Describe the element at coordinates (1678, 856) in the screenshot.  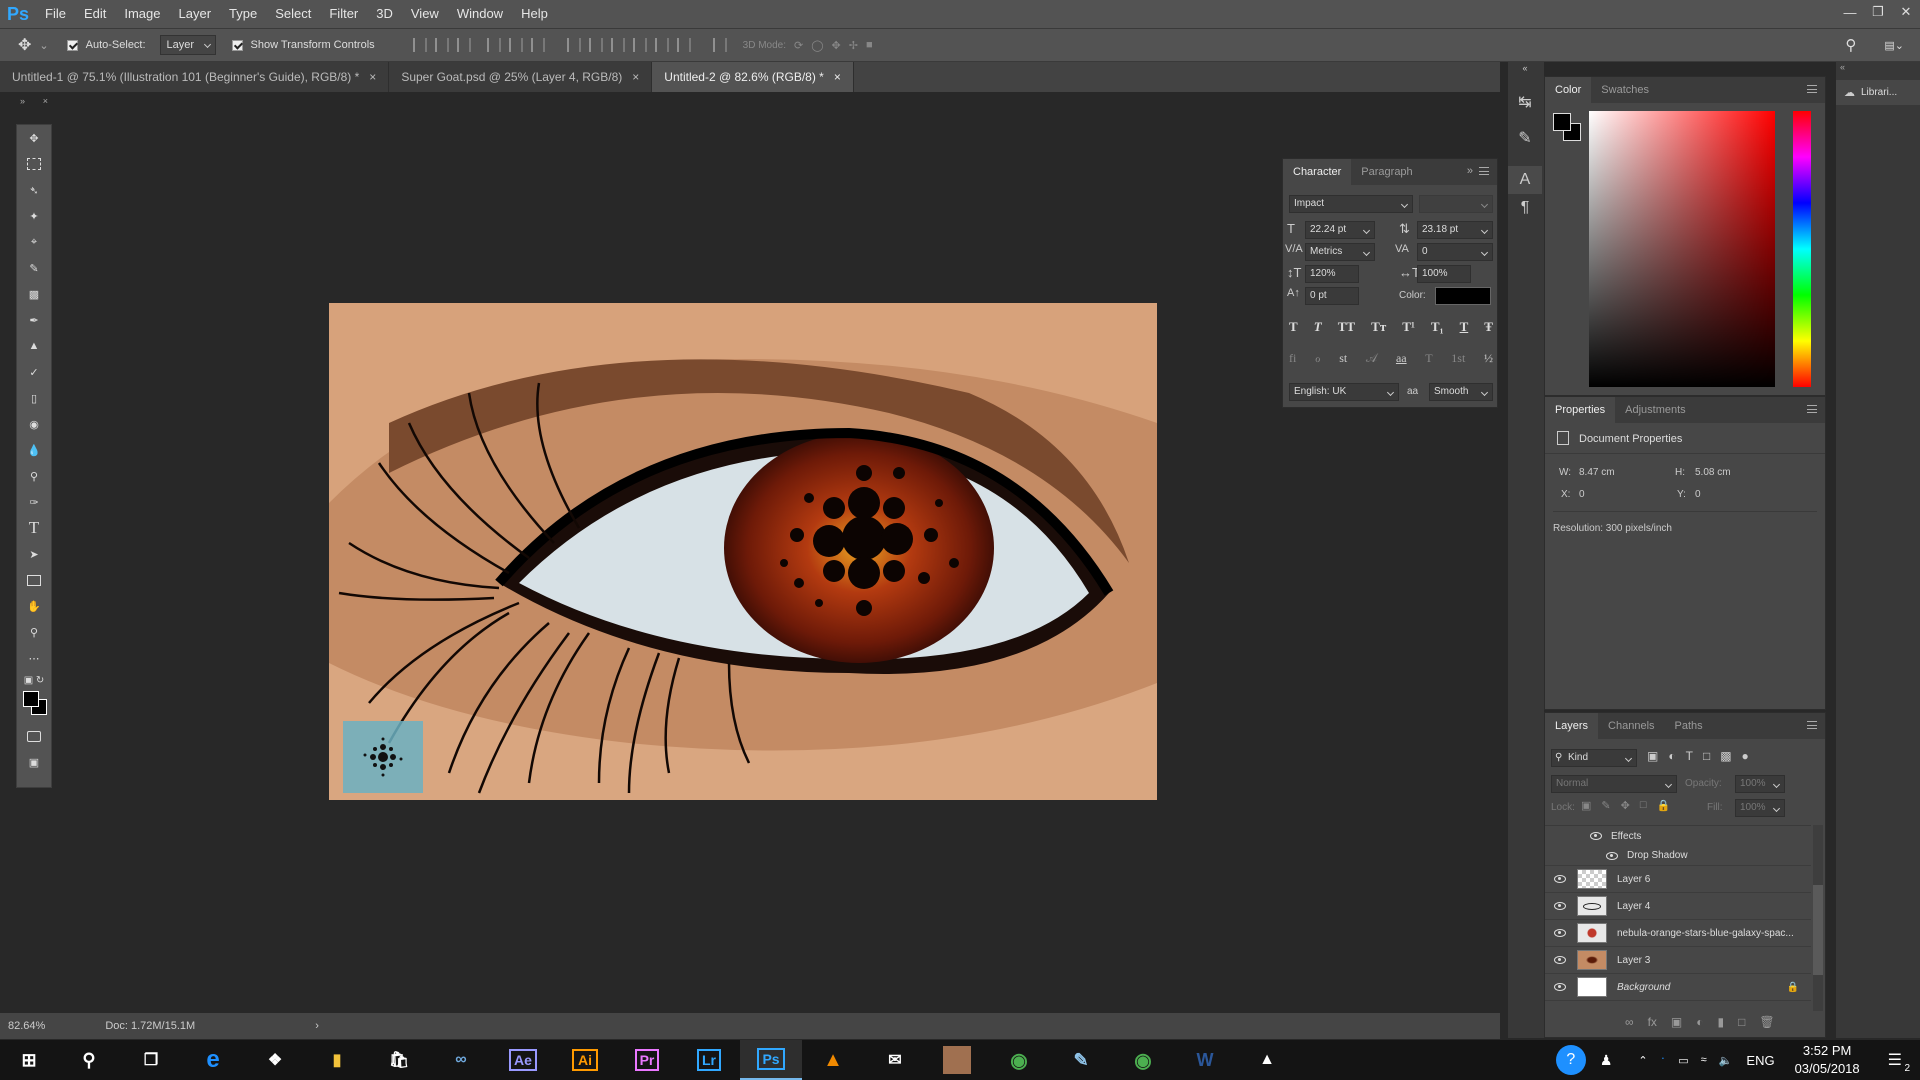
I see `drop-shadow-row: Drop Shadow` at that location.